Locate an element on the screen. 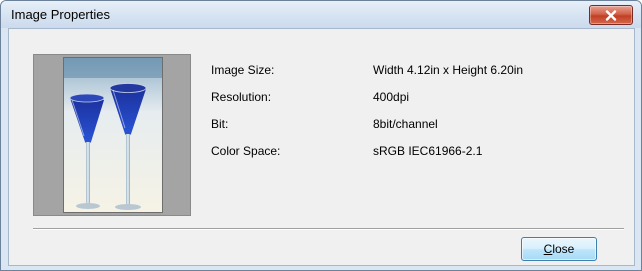 The image size is (642, 271). title-bar: Image Properties is located at coordinates (321, 14).